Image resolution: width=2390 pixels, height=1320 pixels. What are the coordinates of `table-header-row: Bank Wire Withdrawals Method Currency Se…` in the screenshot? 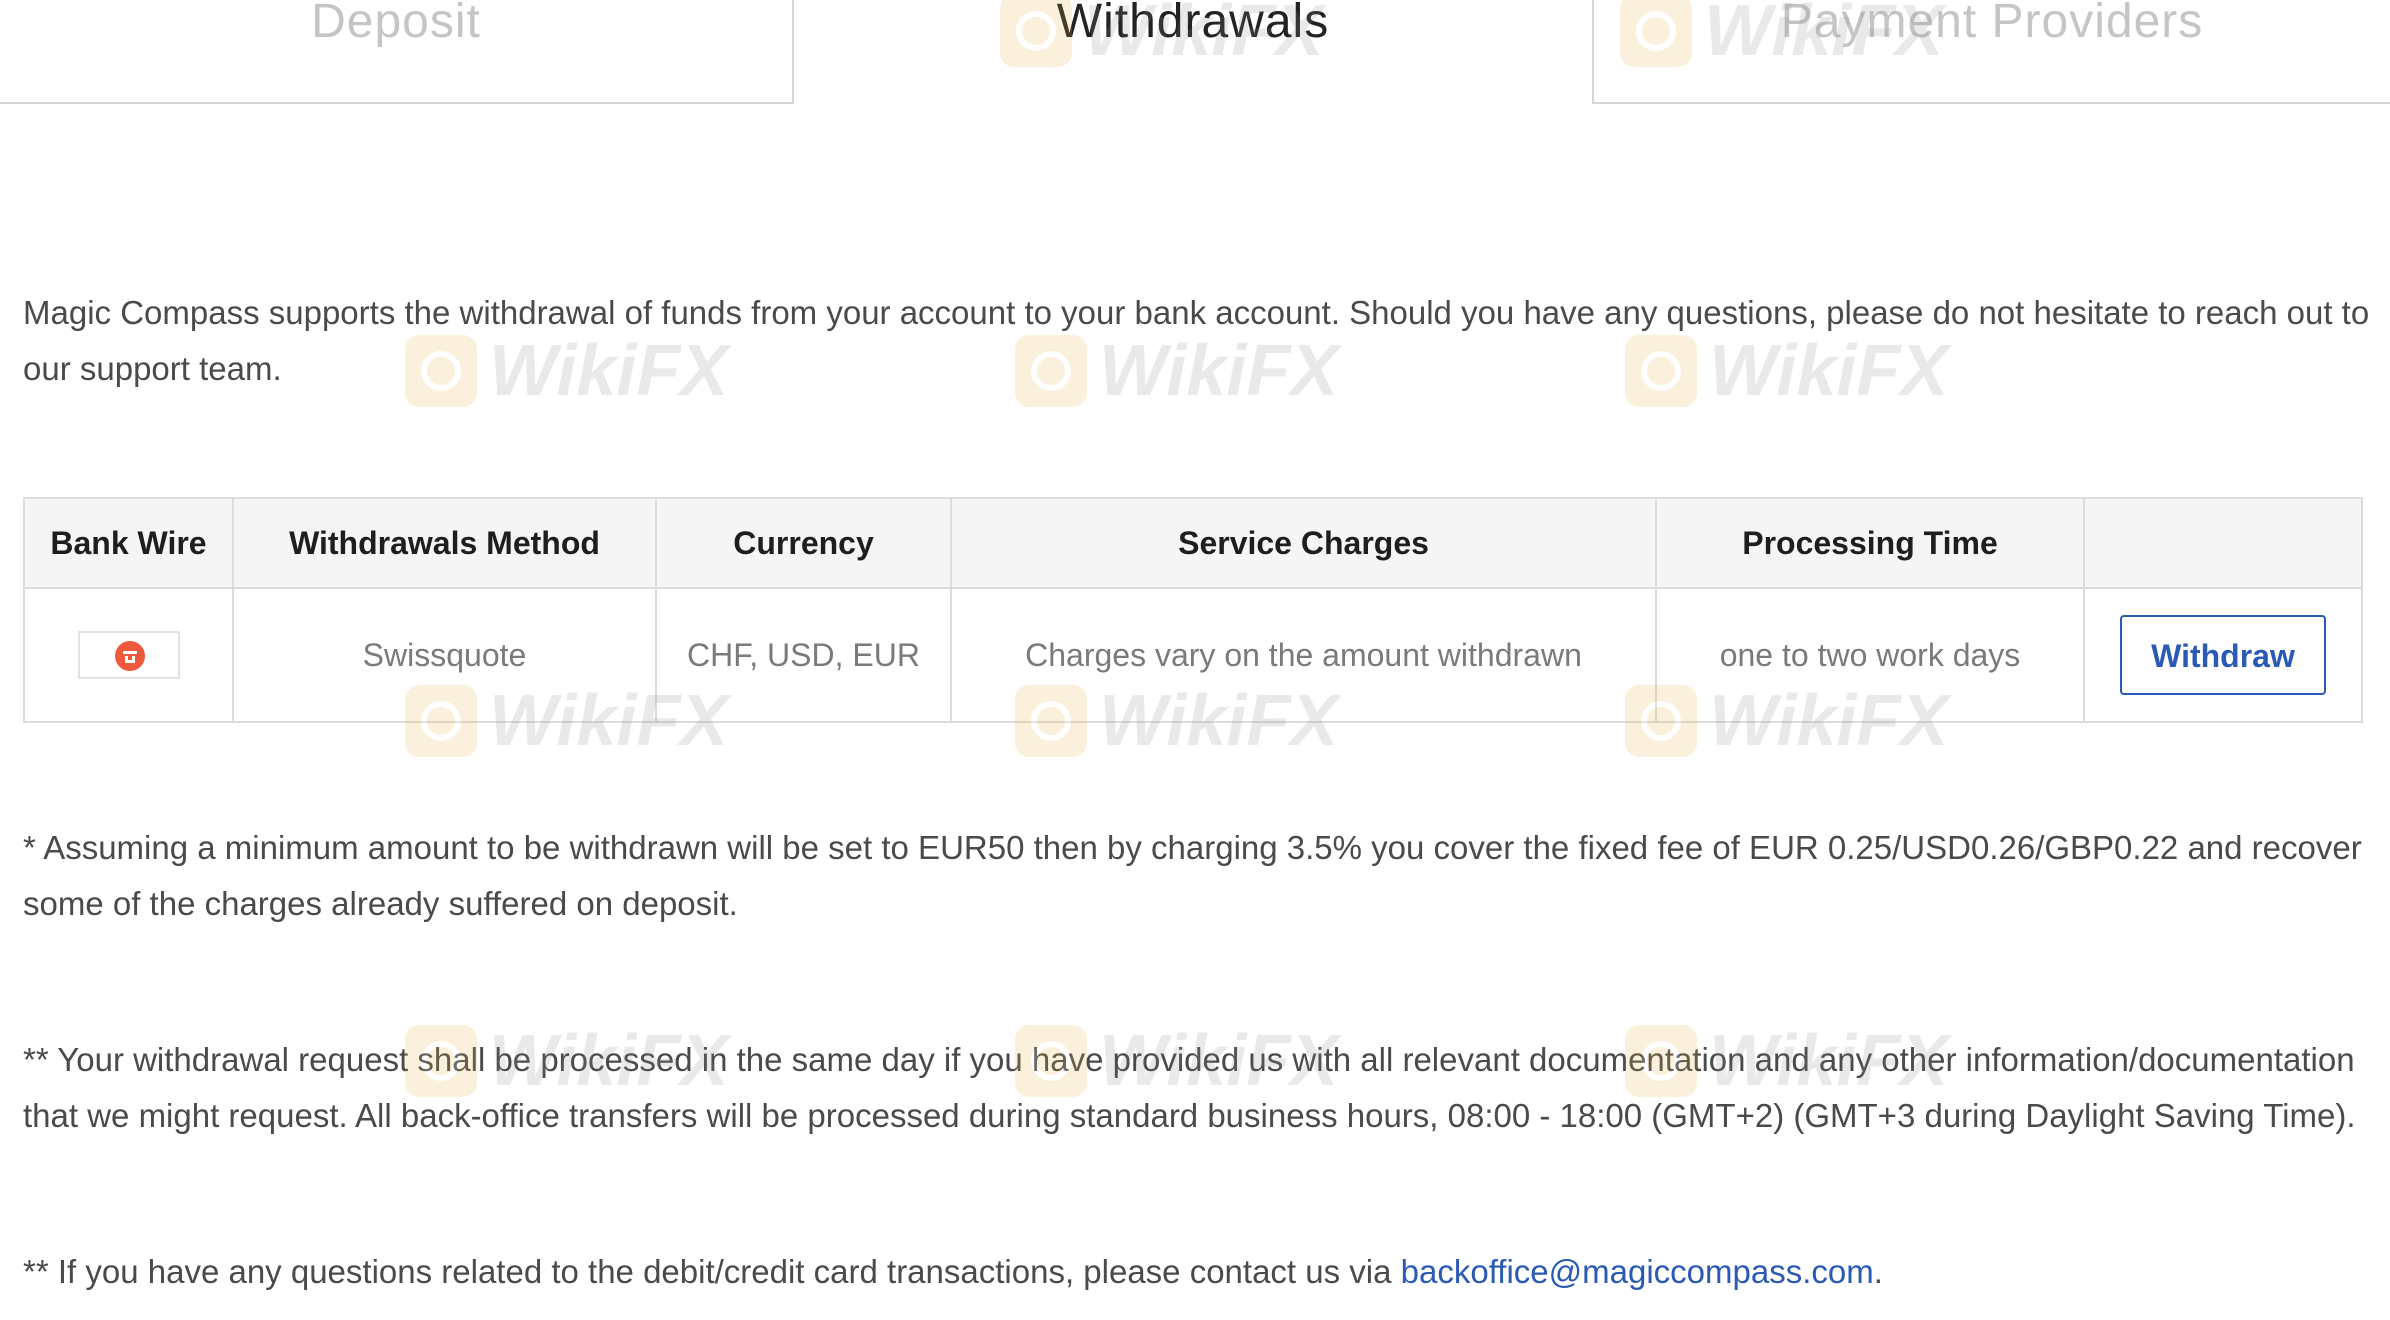 It's located at (1193, 543).